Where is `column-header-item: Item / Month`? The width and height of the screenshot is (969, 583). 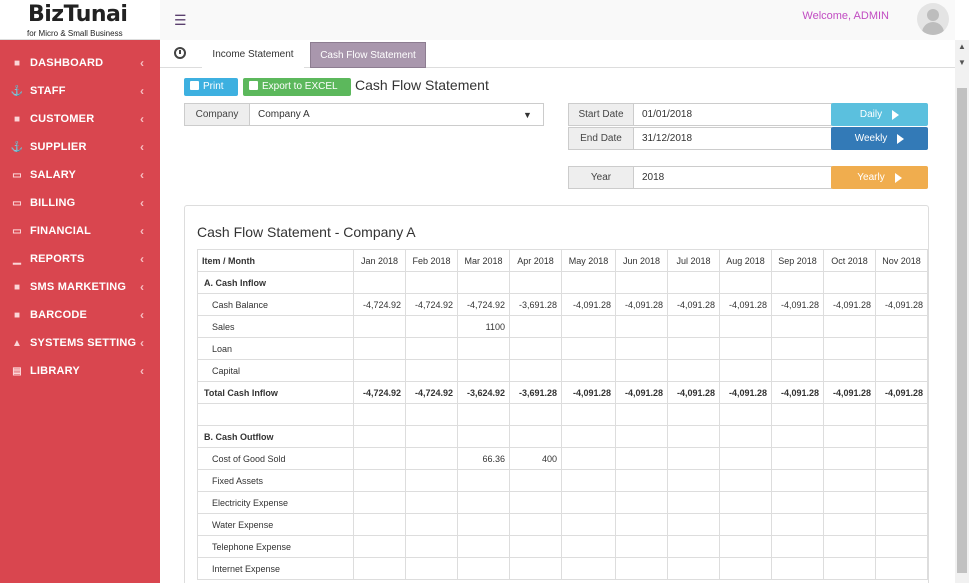 column-header-item: Item / Month is located at coordinates (275, 260).